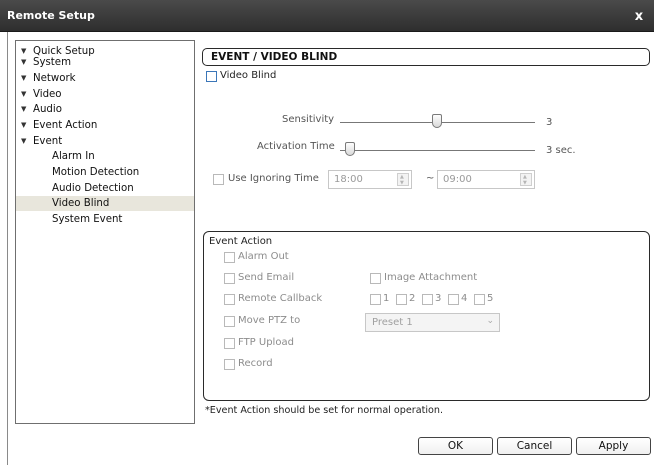 This screenshot has height=465, width=654. Describe the element at coordinates (87, 219) in the screenshot. I see `tree-item-label: System Event` at that location.